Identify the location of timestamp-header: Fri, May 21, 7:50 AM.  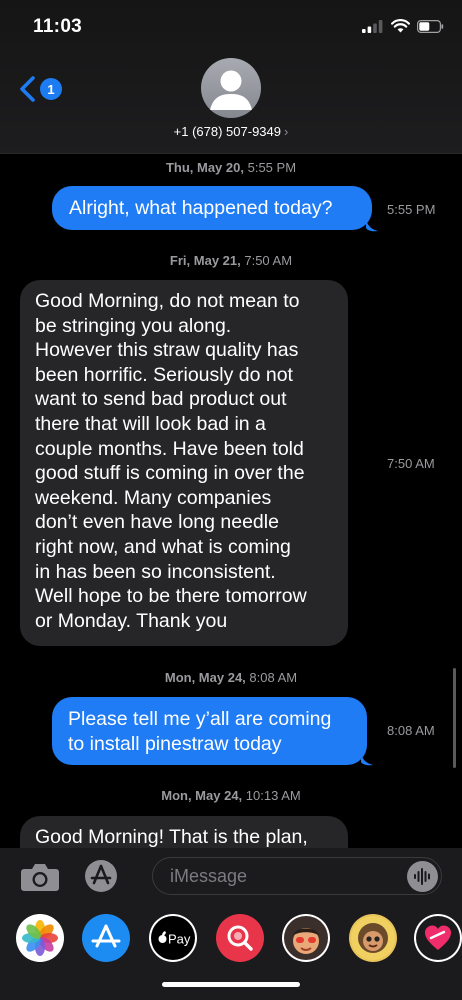
(231, 260).